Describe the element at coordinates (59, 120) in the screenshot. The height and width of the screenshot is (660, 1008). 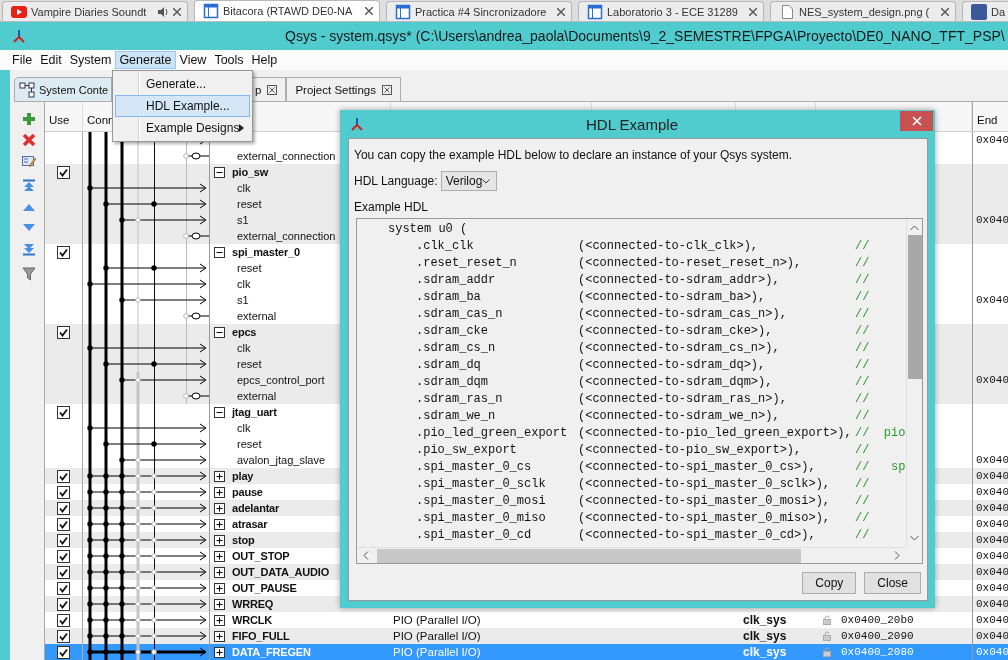
I see `column-header: Use` at that location.